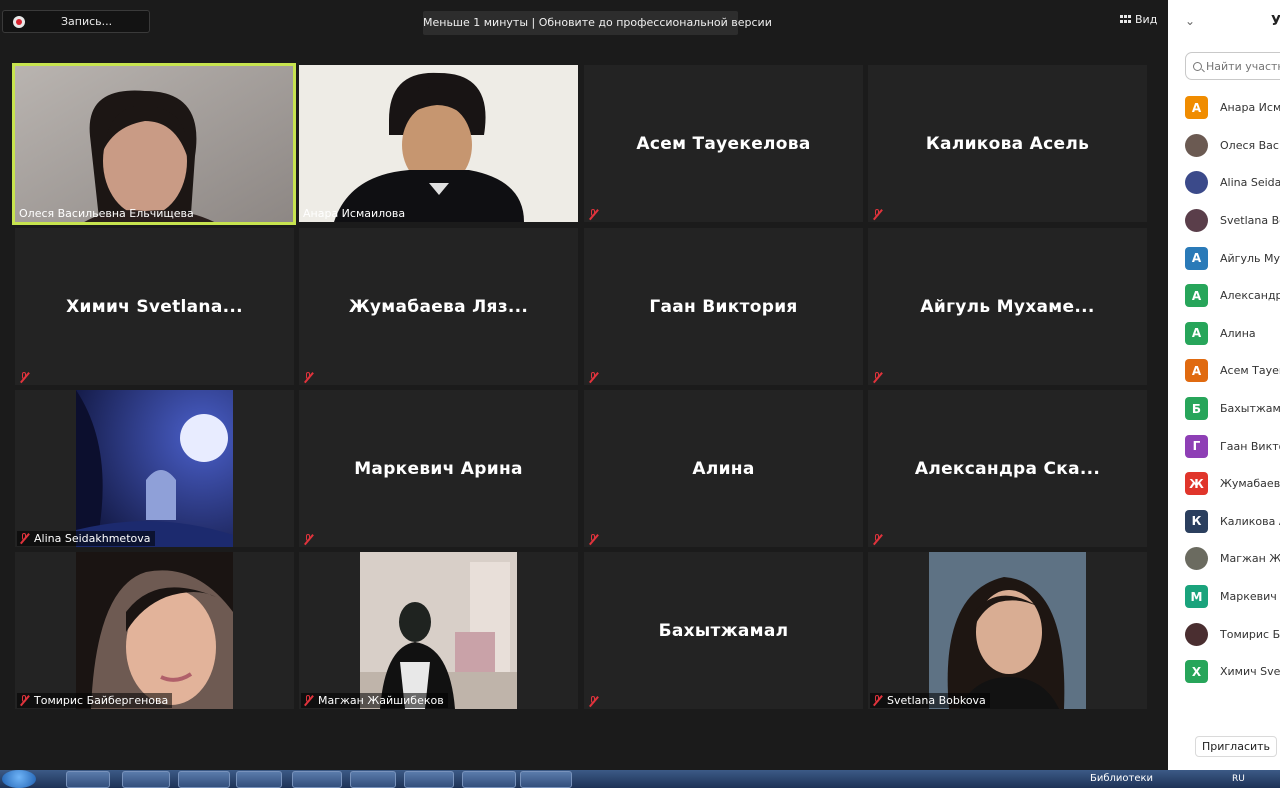 This screenshot has width=1280, height=788. I want to click on participant-list-item: Олеся Васи, so click(1224, 146).